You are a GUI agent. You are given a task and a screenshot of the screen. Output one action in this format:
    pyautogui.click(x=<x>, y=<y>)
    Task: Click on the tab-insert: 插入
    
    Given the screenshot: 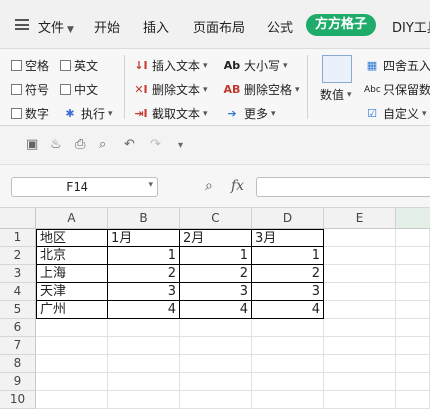 What is the action you would take?
    pyautogui.click(x=156, y=26)
    